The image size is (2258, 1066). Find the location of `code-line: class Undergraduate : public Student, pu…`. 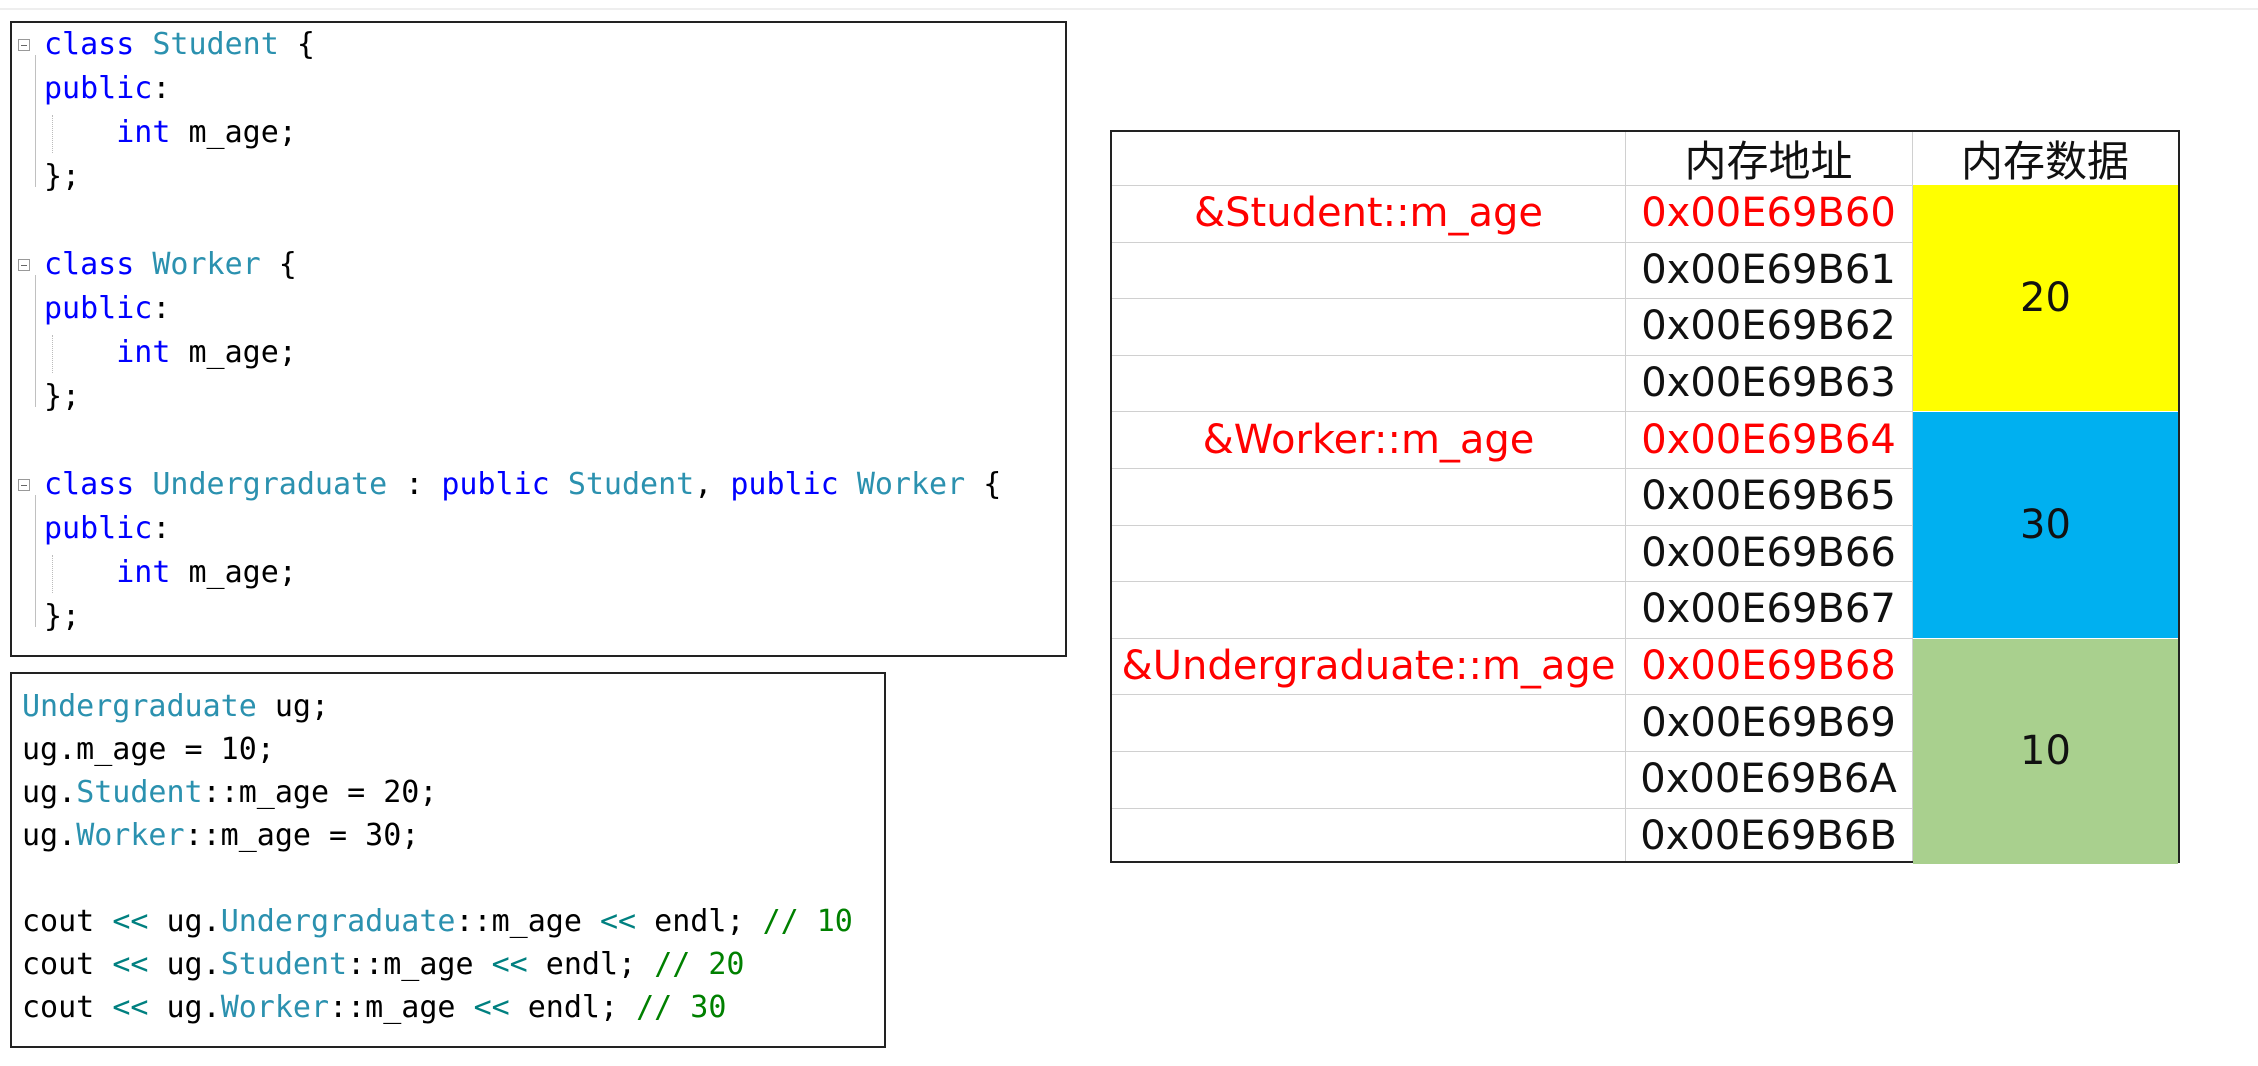

code-line: class Undergraduate : public Student, pu… is located at coordinates (522, 485).